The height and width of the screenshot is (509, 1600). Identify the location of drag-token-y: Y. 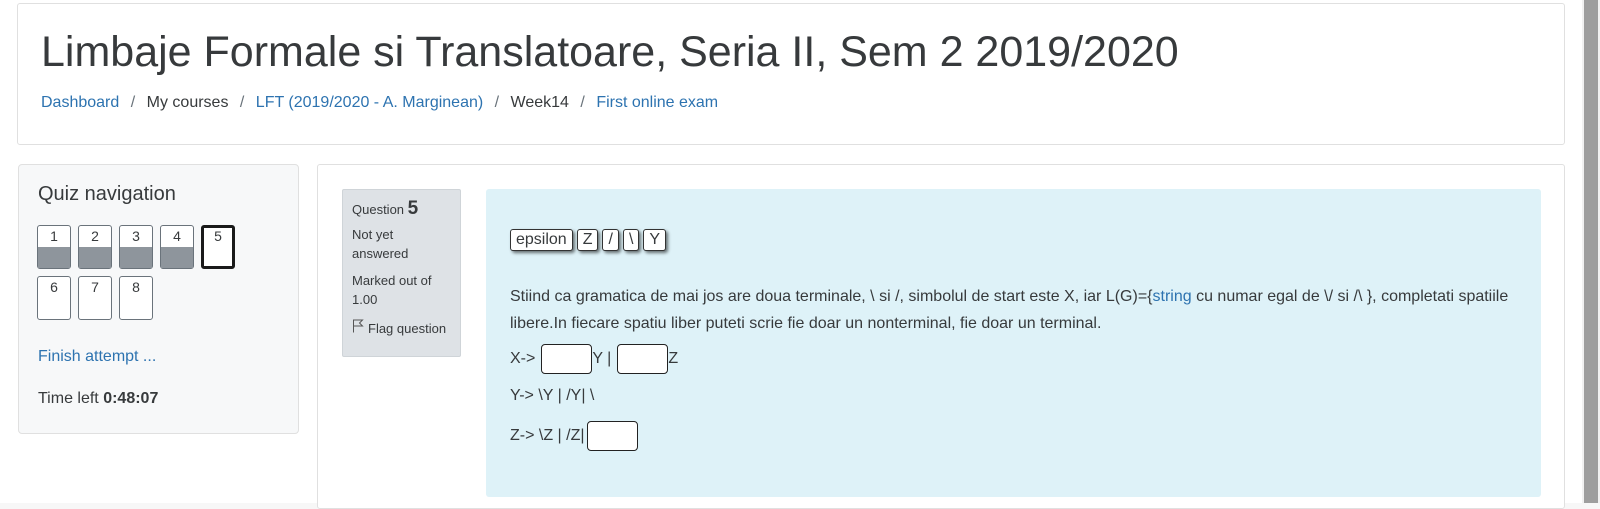
(655, 240).